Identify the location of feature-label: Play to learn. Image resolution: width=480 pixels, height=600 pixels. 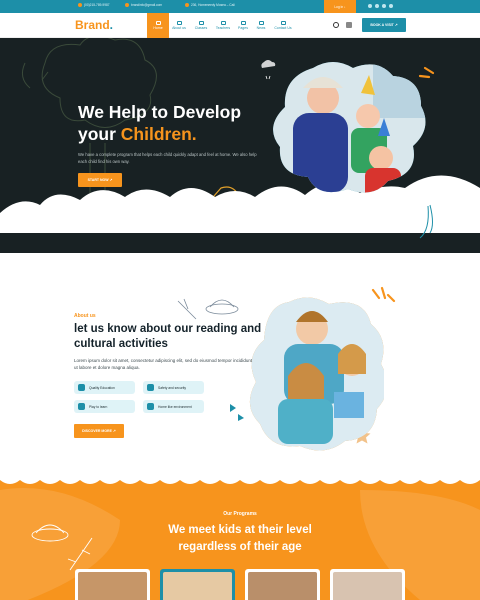
(98, 406).